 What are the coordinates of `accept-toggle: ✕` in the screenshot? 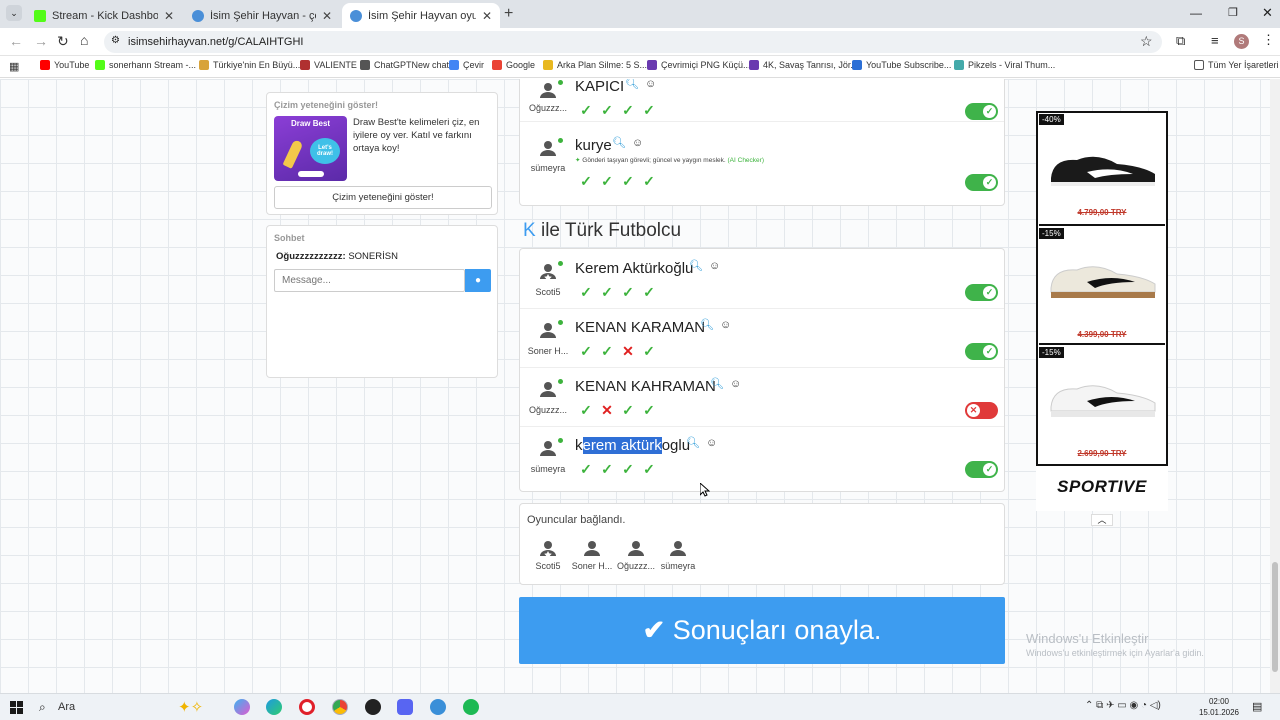 It's located at (981, 410).